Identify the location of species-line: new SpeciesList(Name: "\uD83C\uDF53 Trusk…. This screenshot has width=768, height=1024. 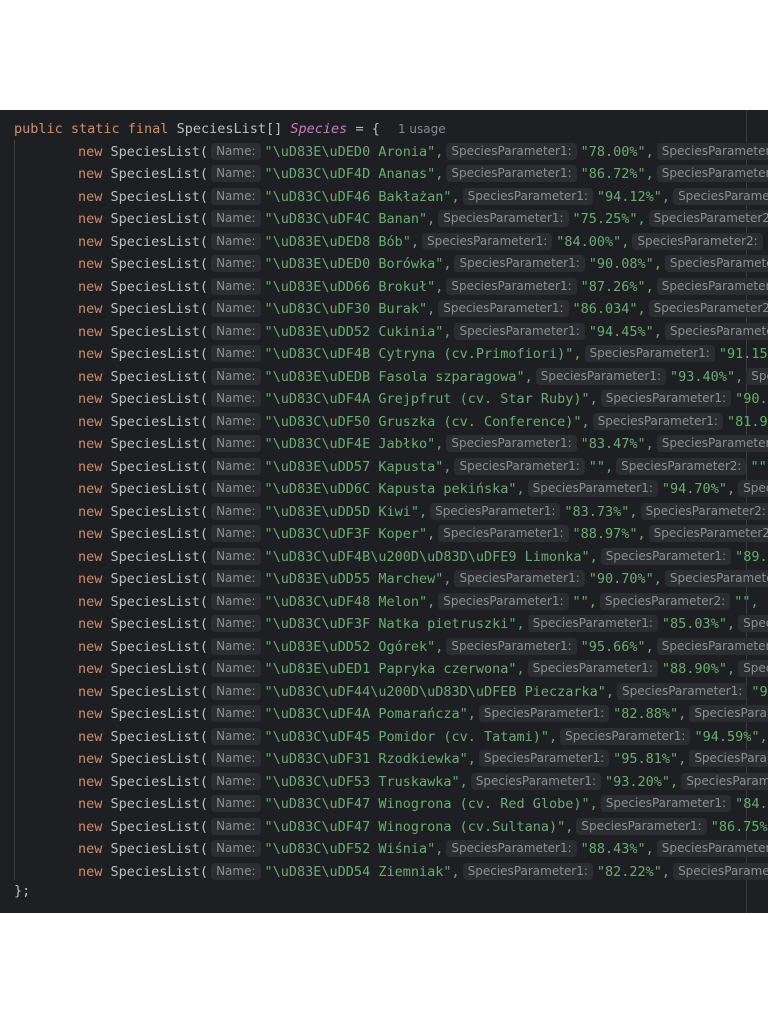
(423, 782).